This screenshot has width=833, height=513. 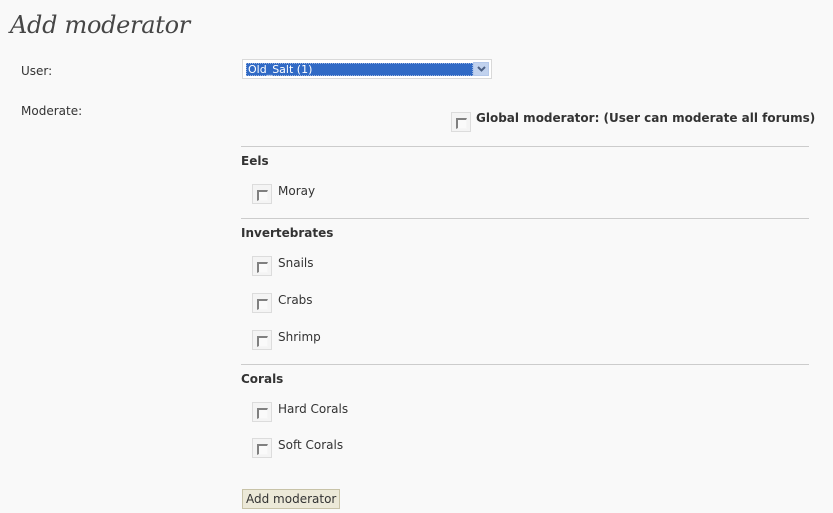 I want to click on forum-checkbox-soft-corals, so click(x=262, y=448).